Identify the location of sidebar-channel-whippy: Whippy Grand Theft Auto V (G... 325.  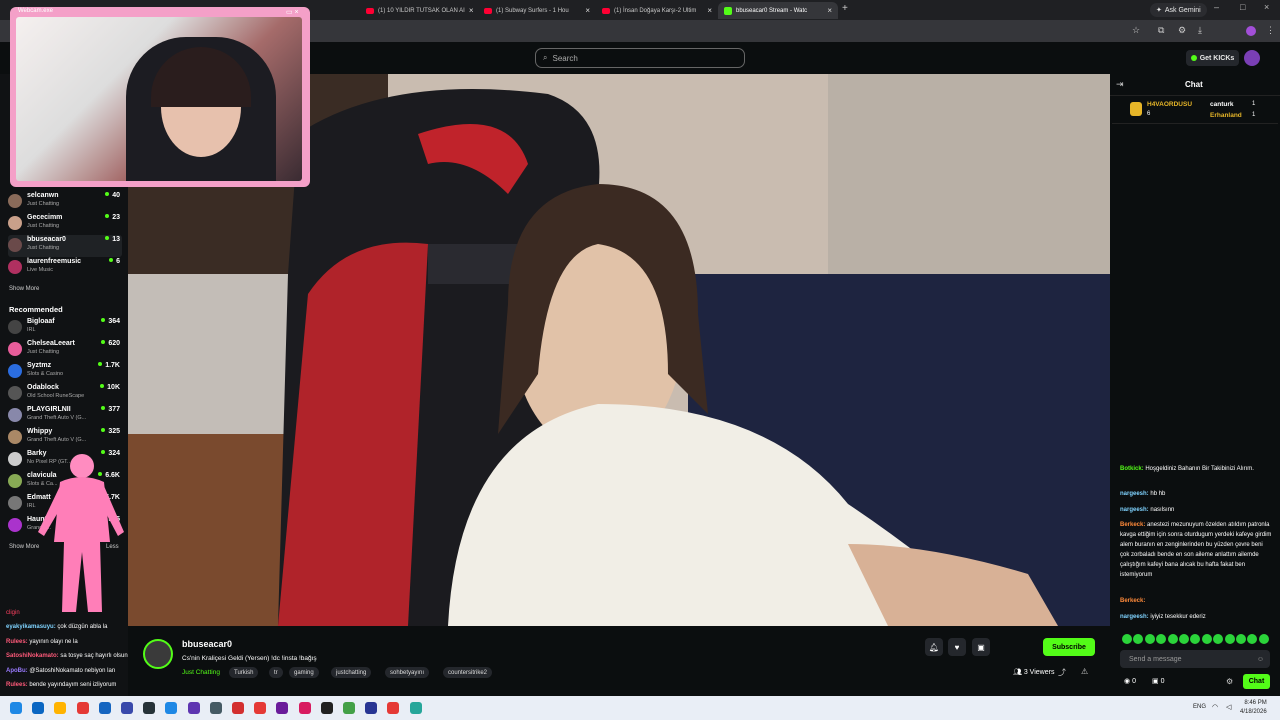
(65, 438).